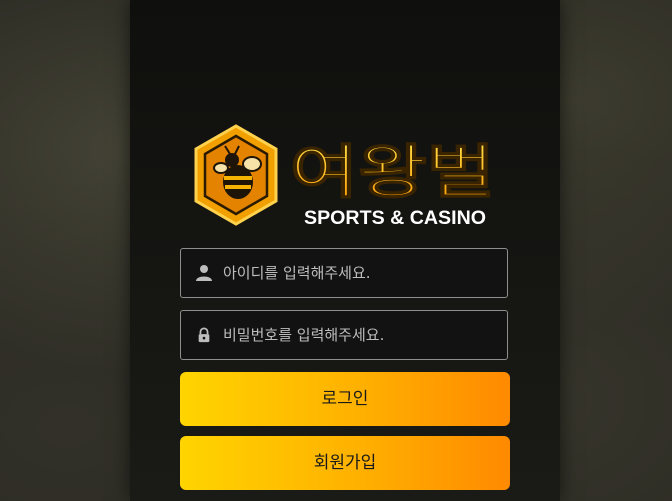  I want to click on lock-icon, so click(204, 335).